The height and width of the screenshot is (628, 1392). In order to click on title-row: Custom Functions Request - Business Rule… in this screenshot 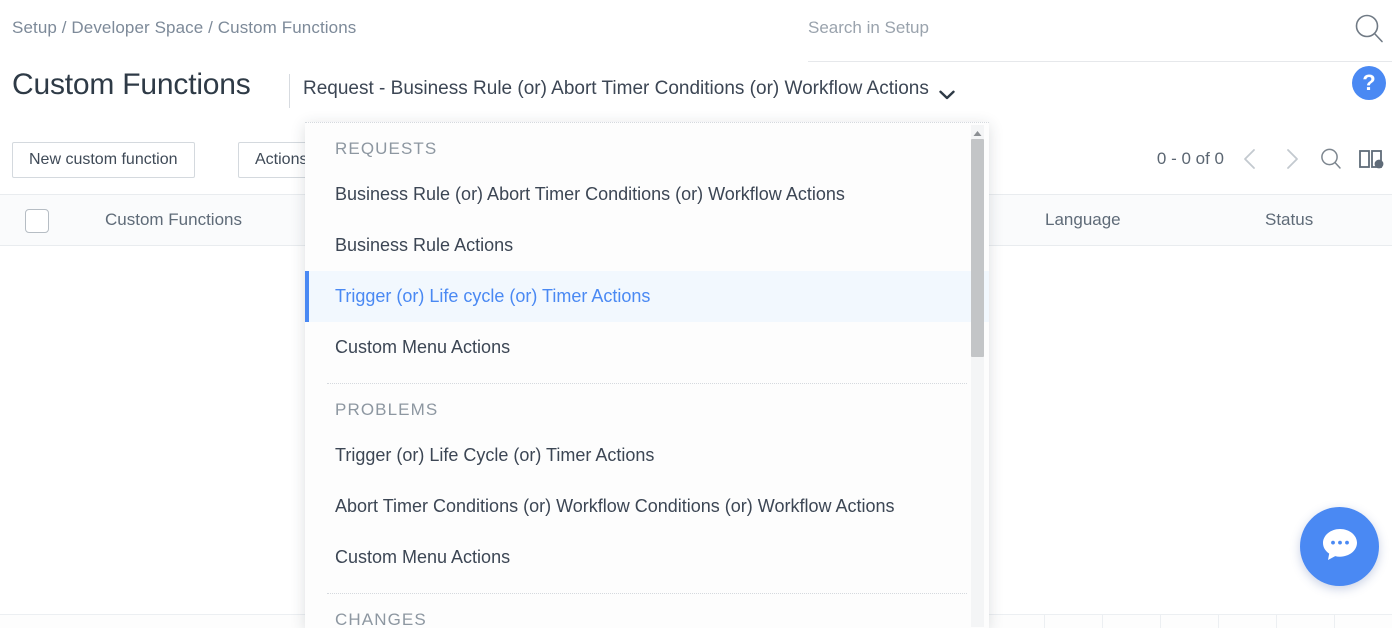, I will do `click(696, 93)`.